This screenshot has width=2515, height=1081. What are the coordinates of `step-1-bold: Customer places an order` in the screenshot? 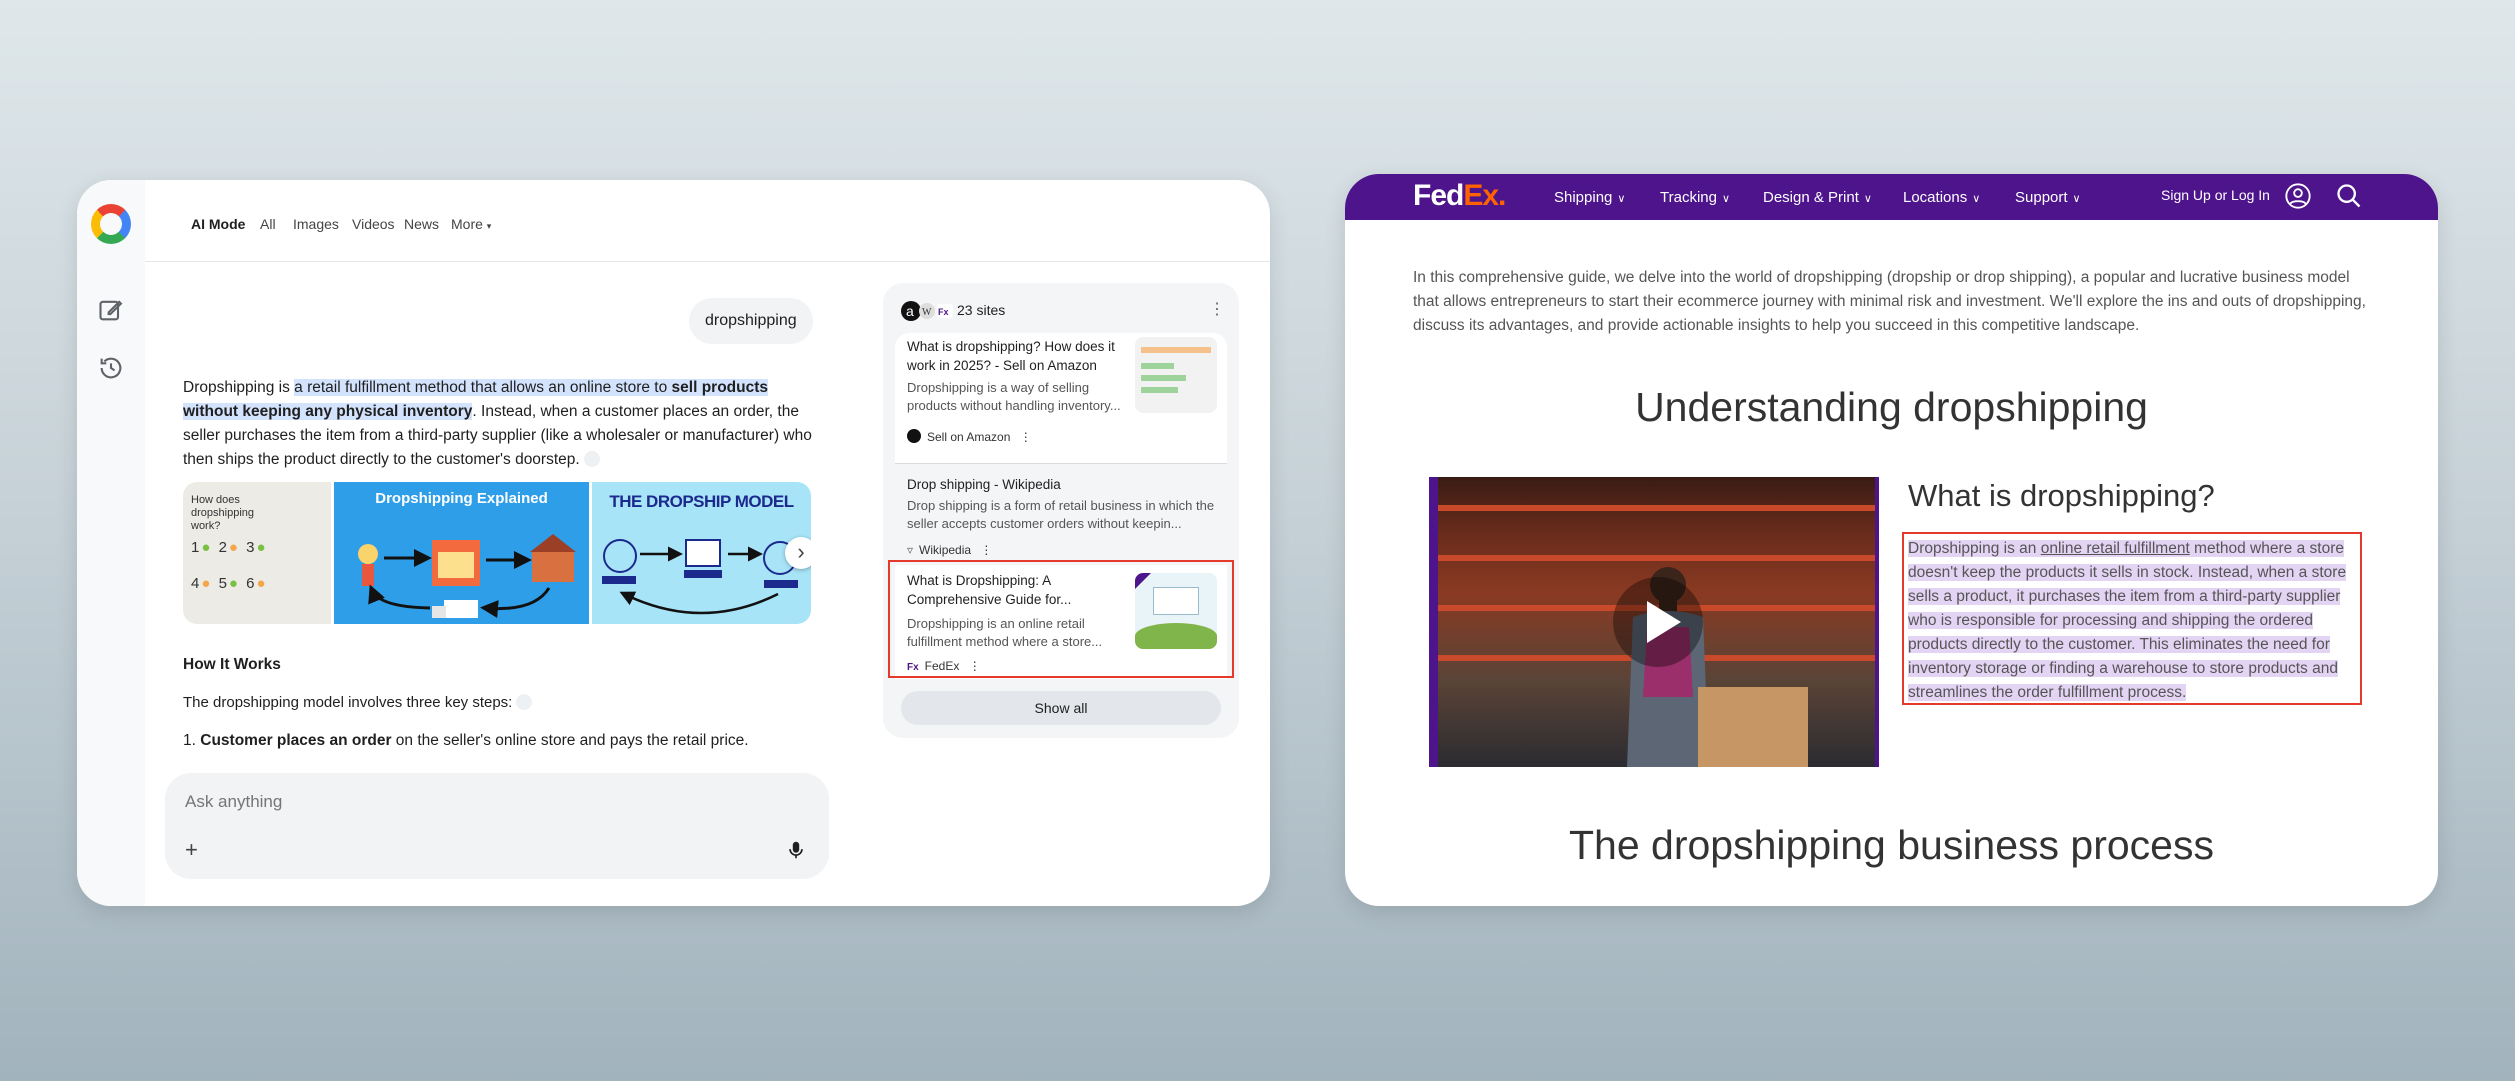 It's located at (296, 740).